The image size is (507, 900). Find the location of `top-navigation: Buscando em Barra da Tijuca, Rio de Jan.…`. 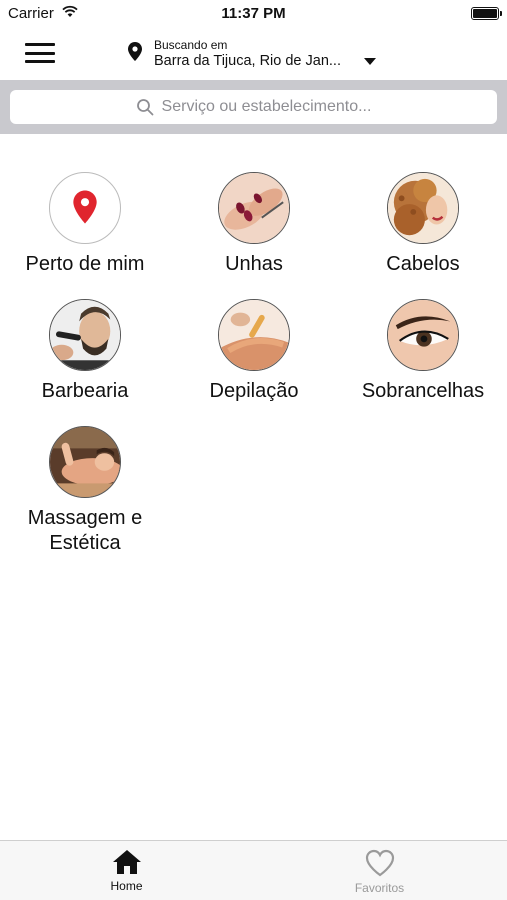

top-navigation: Buscando em Barra da Tijuca, Rio de Jan.… is located at coordinates (253, 54).